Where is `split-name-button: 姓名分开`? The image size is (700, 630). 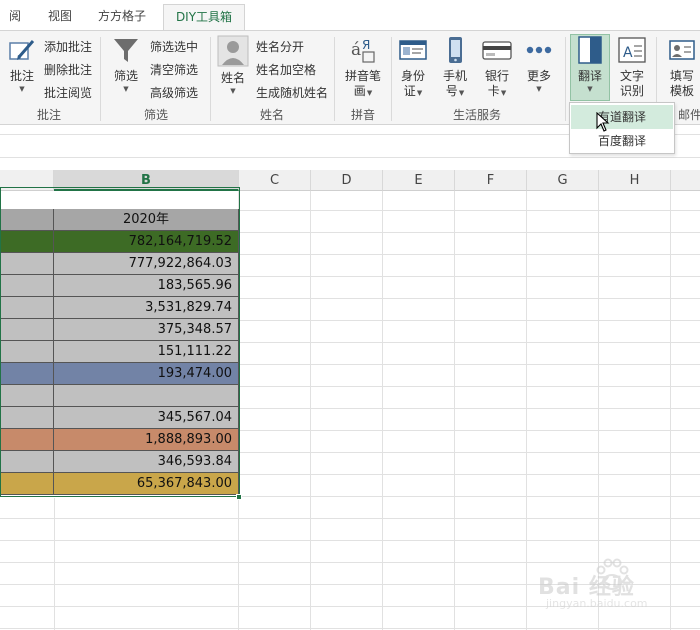 split-name-button: 姓名分开 is located at coordinates (280, 46).